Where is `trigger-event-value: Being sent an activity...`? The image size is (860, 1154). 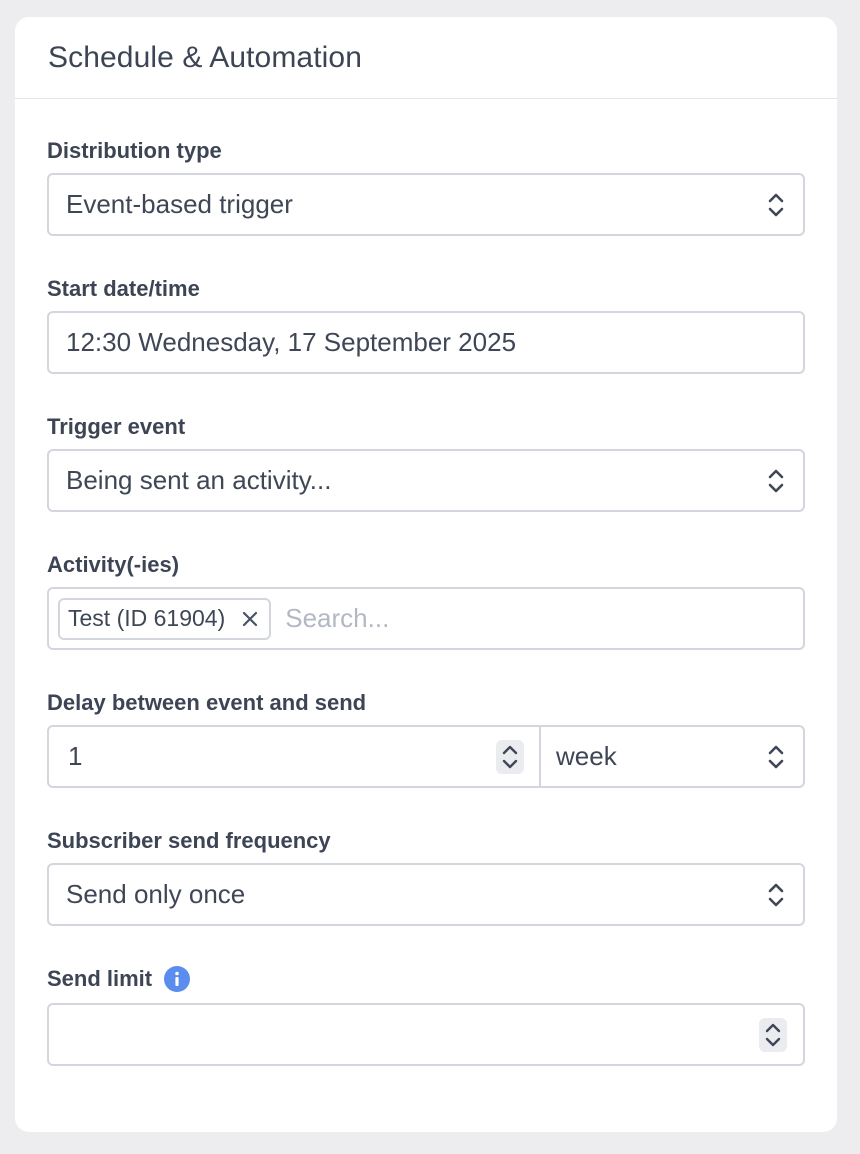
trigger-event-value: Being sent an activity... is located at coordinates (199, 480).